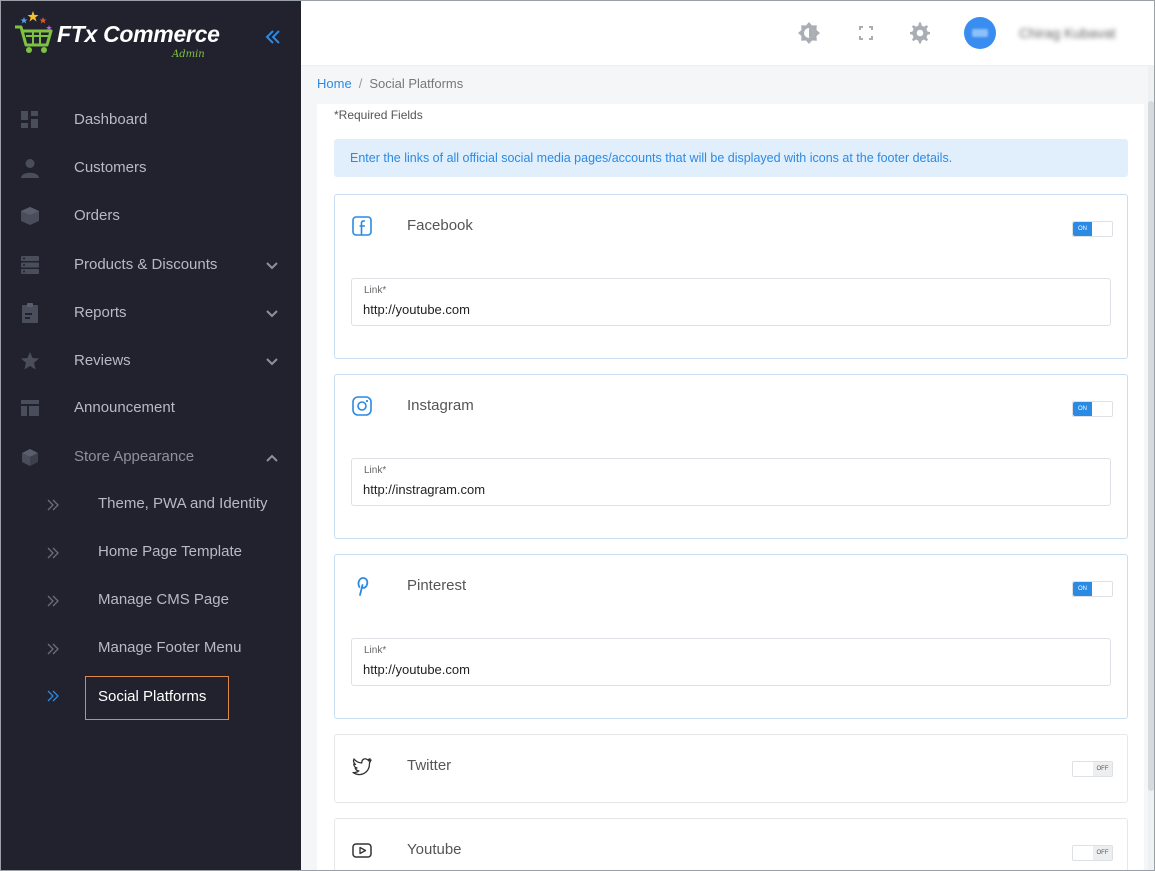  What do you see at coordinates (362, 850) in the screenshot?
I see `youtube-icon` at bounding box center [362, 850].